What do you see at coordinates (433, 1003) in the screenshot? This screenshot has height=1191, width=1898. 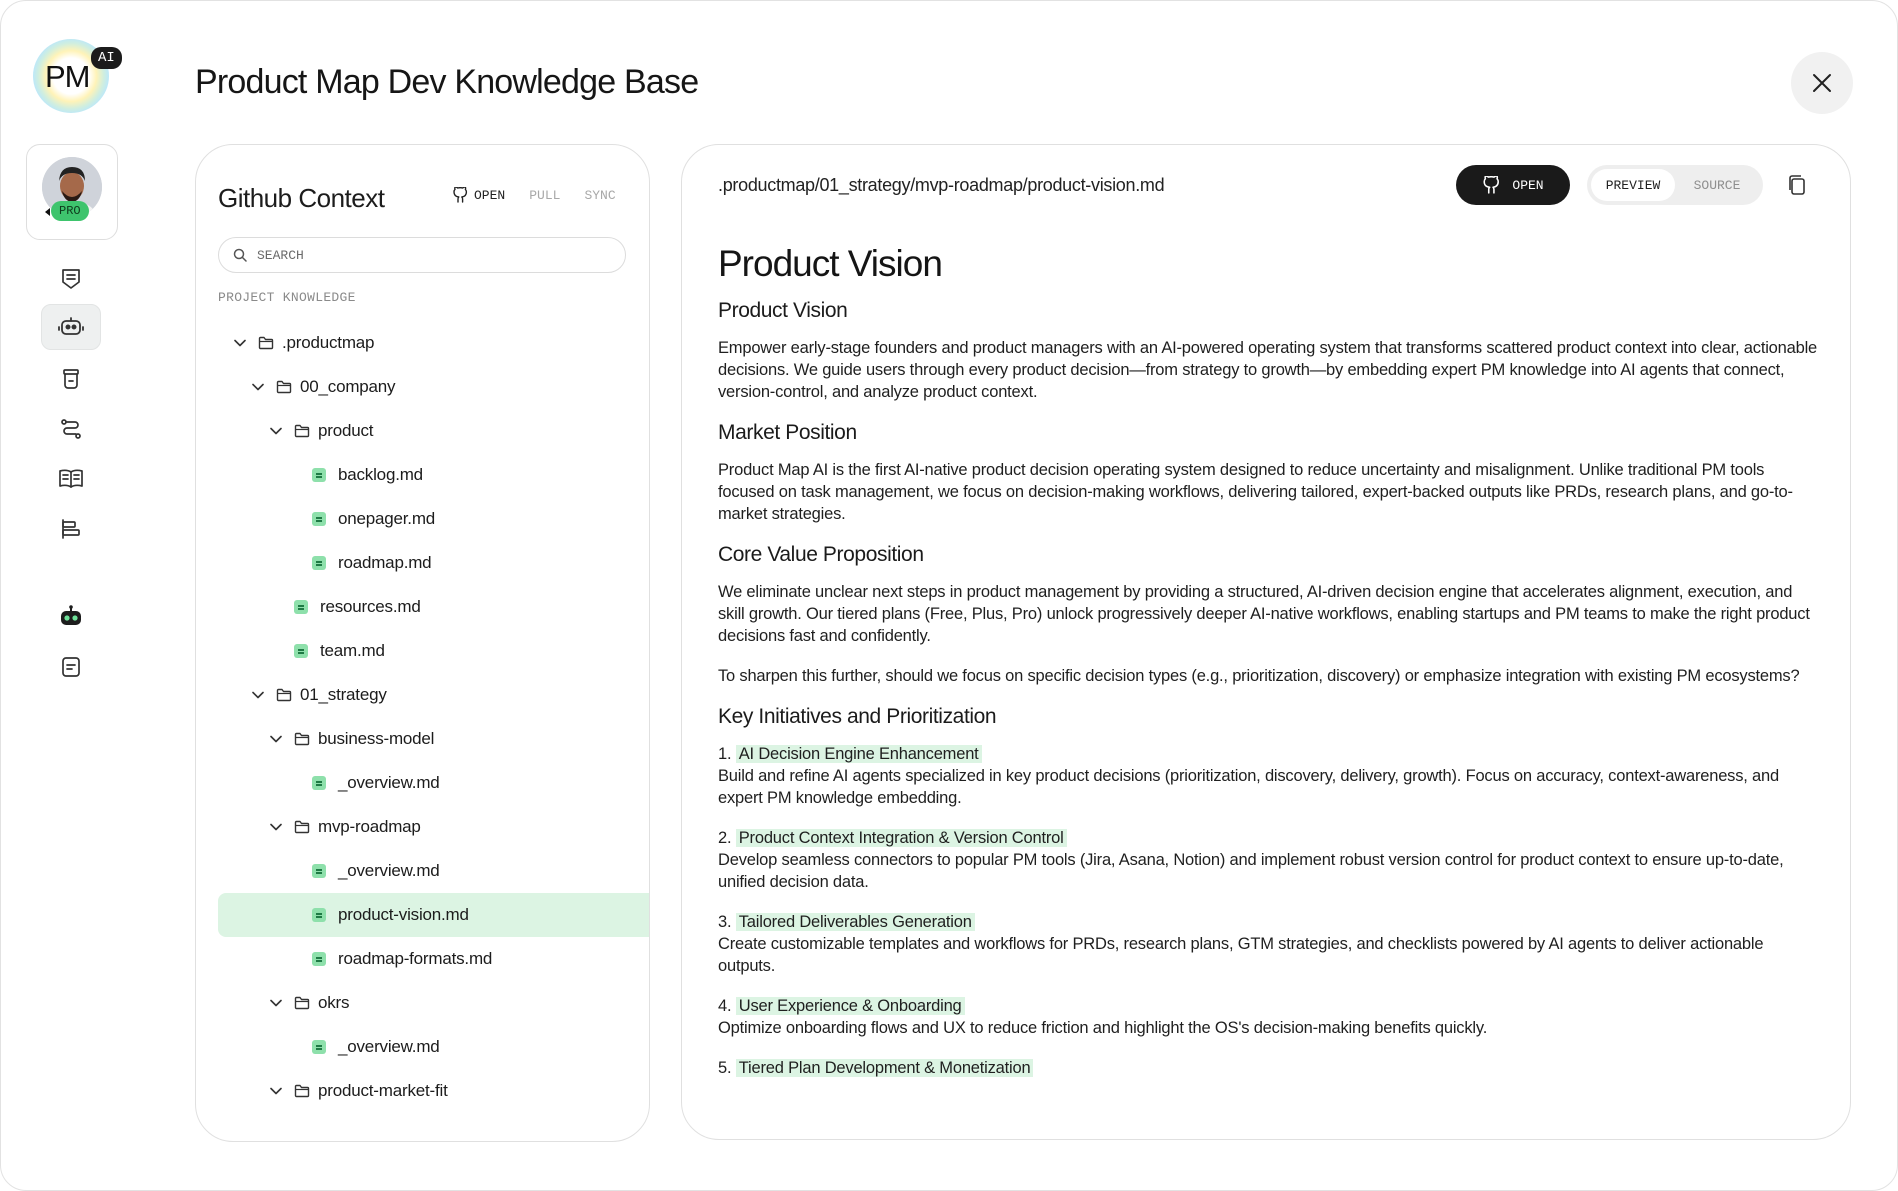 I see `tree-folder: okrs` at bounding box center [433, 1003].